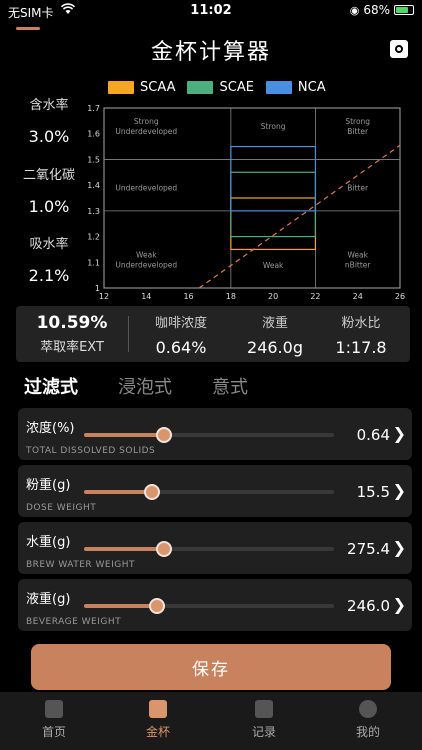  I want to click on water-slider-card: 水重(g) BREW WATER WEIGHT 275.4 ❯, so click(215, 548).